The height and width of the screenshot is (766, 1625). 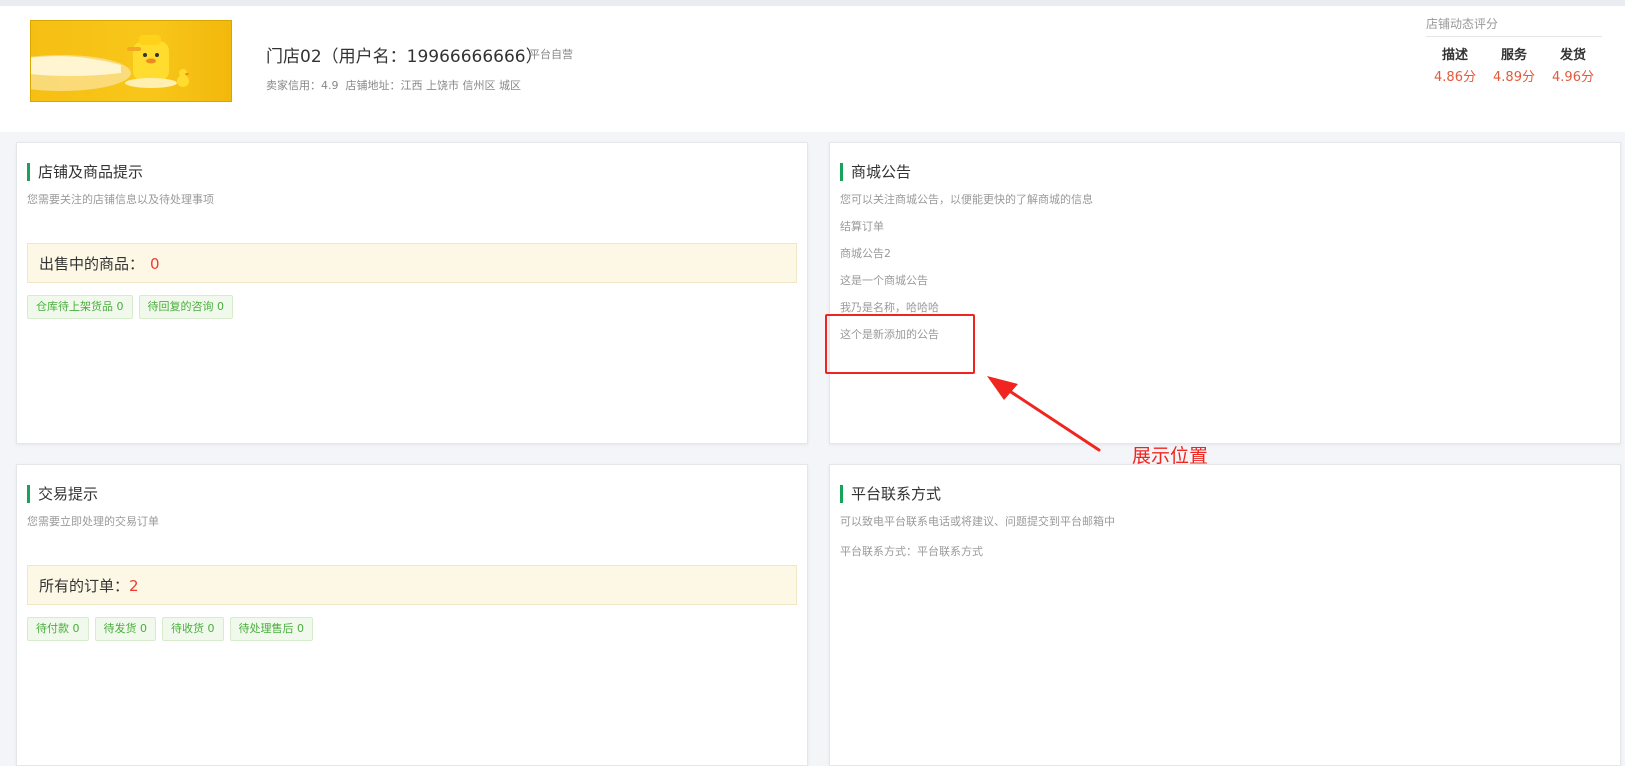 I want to click on summary-label: 出售中的商品：, so click(x=92, y=264).